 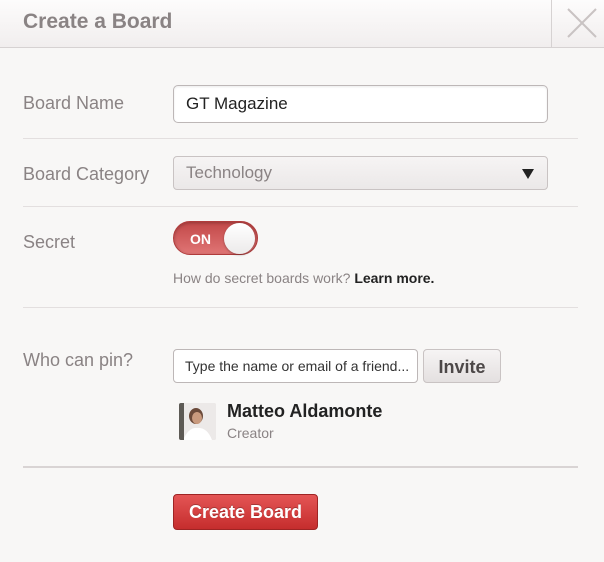 What do you see at coordinates (360, 104) in the screenshot?
I see `board-name-input: GT Magazine` at bounding box center [360, 104].